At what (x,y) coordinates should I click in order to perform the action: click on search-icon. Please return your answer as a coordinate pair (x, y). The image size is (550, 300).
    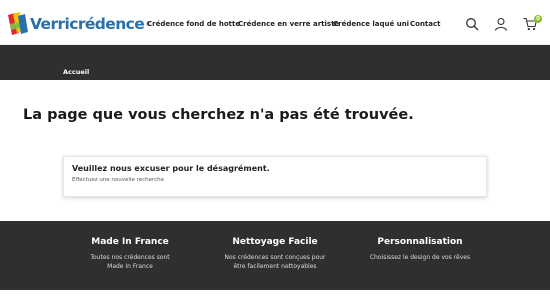
    Looking at the image, I should click on (472, 24).